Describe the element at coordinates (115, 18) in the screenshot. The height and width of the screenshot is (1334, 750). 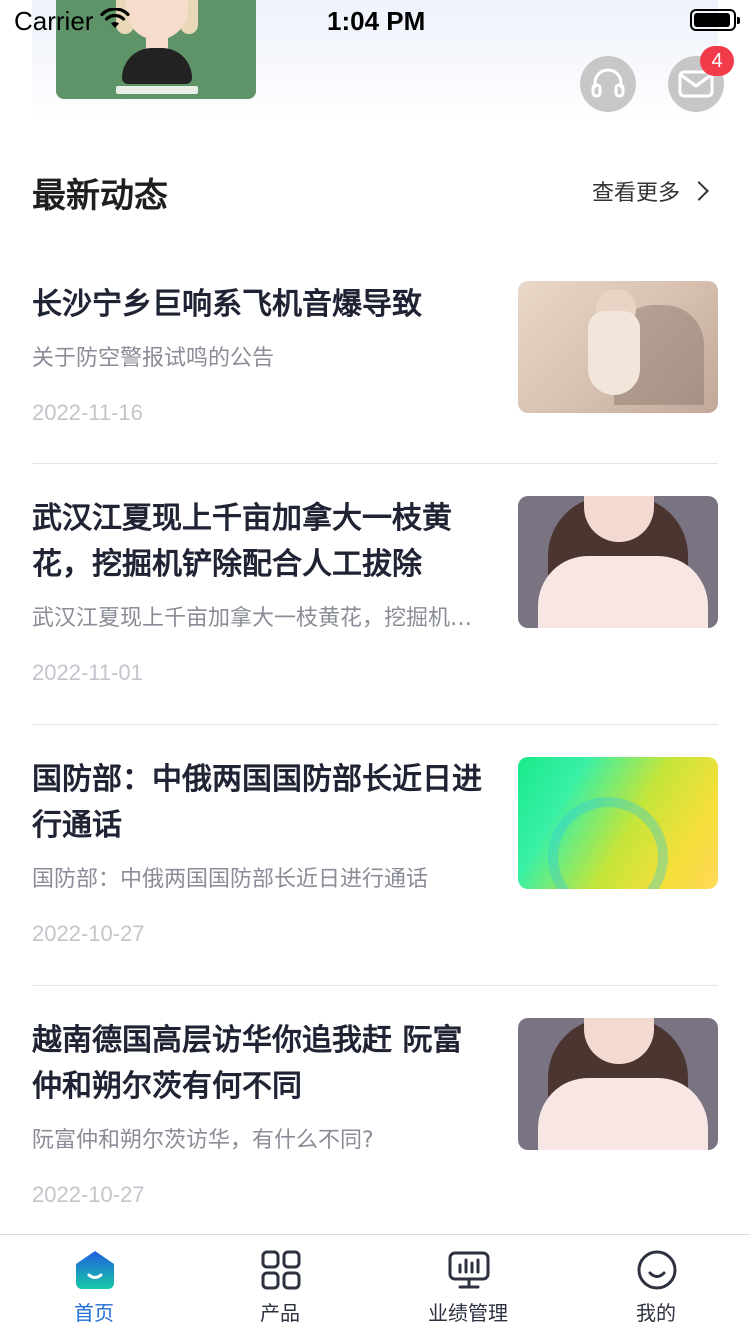
I see `wifi-icon` at that location.